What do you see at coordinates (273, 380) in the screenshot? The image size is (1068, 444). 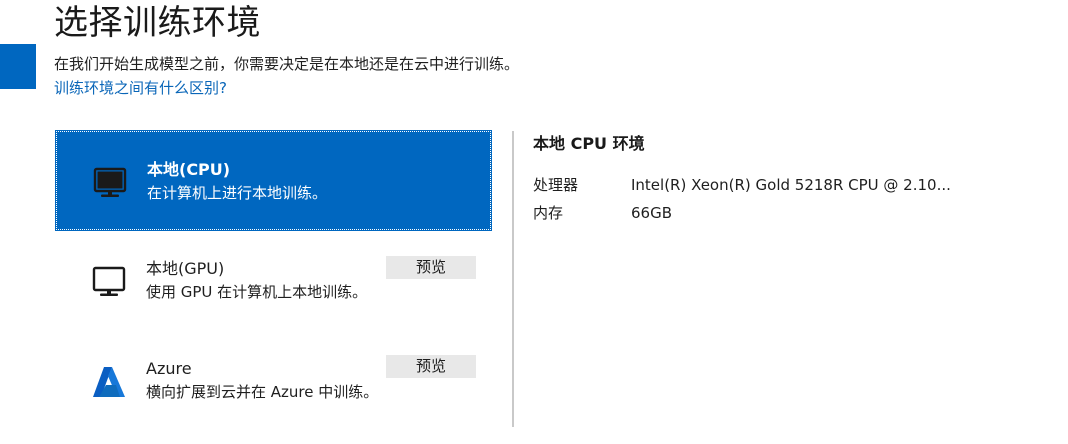 I see `option-azure: Azure 横向扩展到云并在 Azure 中训练。` at bounding box center [273, 380].